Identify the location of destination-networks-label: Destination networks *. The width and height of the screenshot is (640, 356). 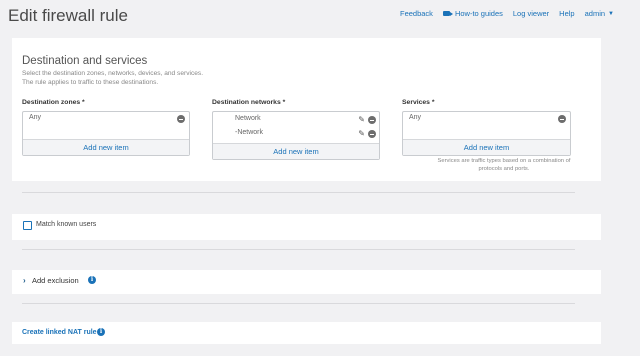
(249, 102).